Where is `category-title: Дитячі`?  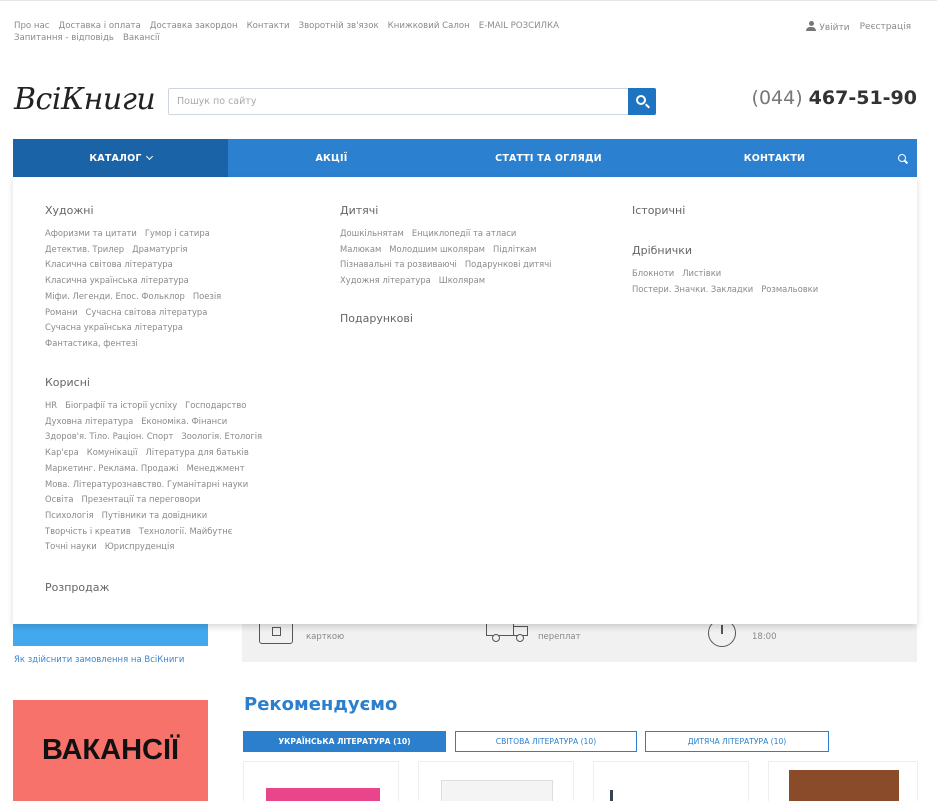
category-title: Дитячі is located at coordinates (475, 210).